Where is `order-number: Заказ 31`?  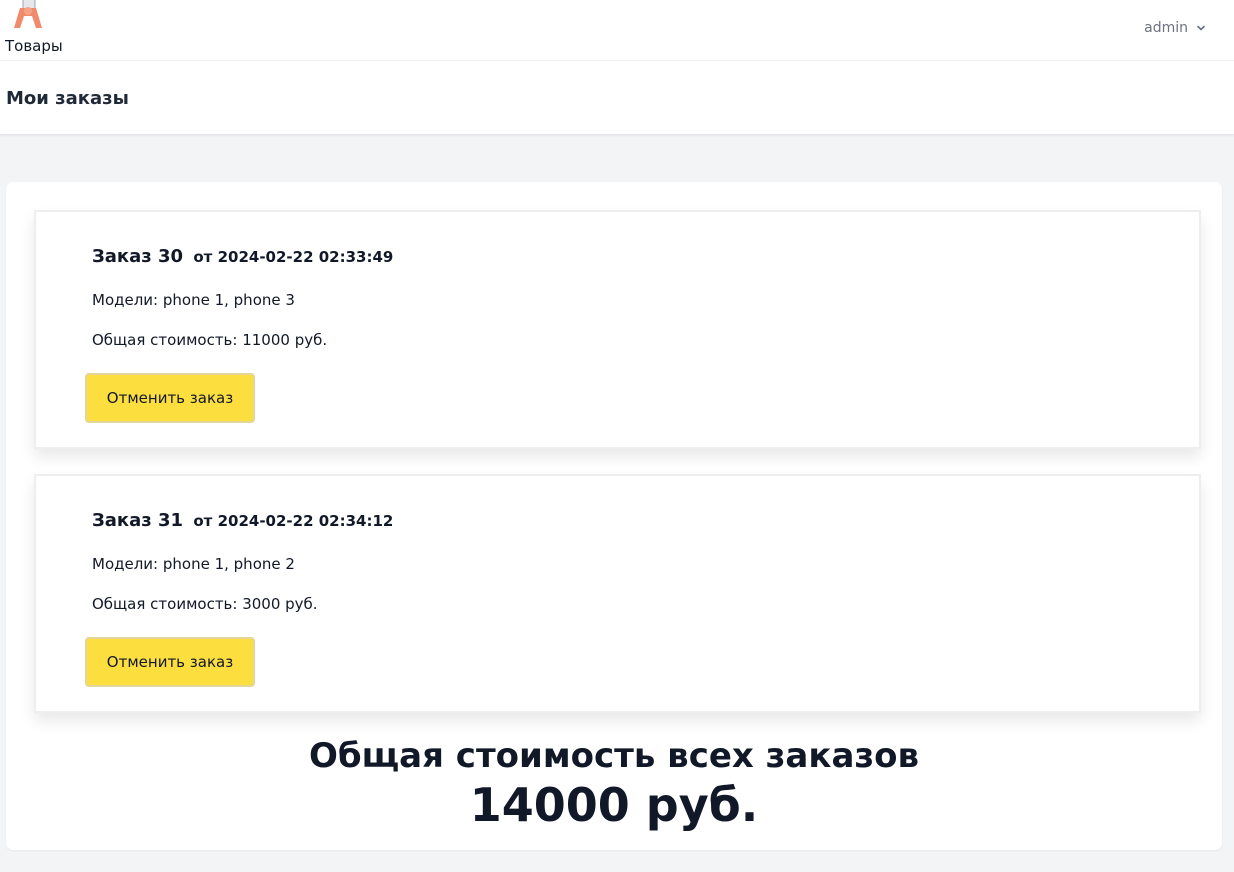
order-number: Заказ 31 is located at coordinates (138, 520).